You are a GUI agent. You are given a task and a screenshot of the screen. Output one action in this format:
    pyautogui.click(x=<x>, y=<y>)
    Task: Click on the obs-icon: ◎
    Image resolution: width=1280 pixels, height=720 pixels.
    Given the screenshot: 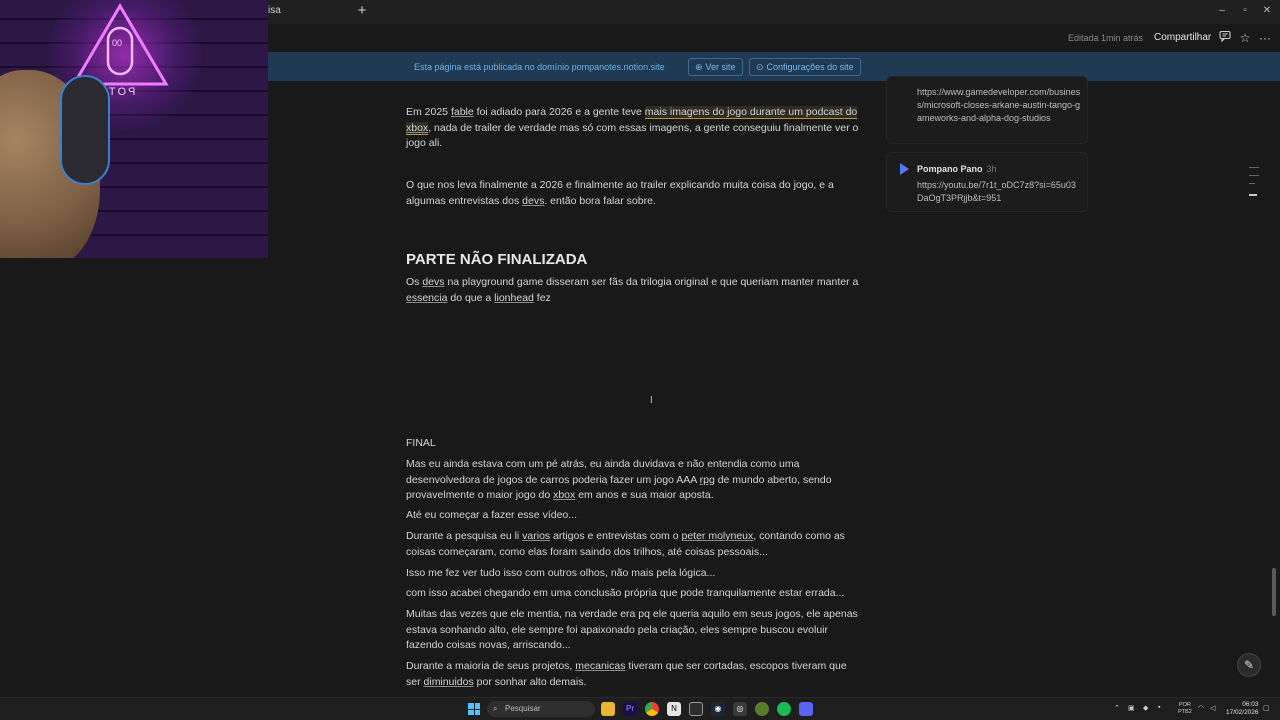 What is the action you would take?
    pyautogui.click(x=740, y=709)
    